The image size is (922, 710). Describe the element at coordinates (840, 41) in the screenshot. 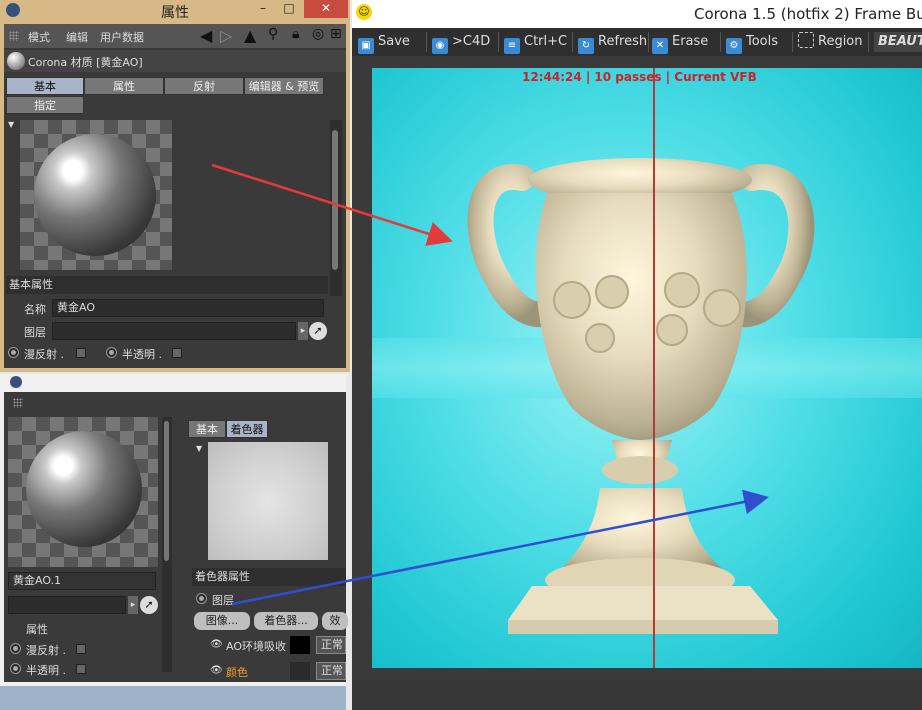

I see `region-label: Region` at that location.